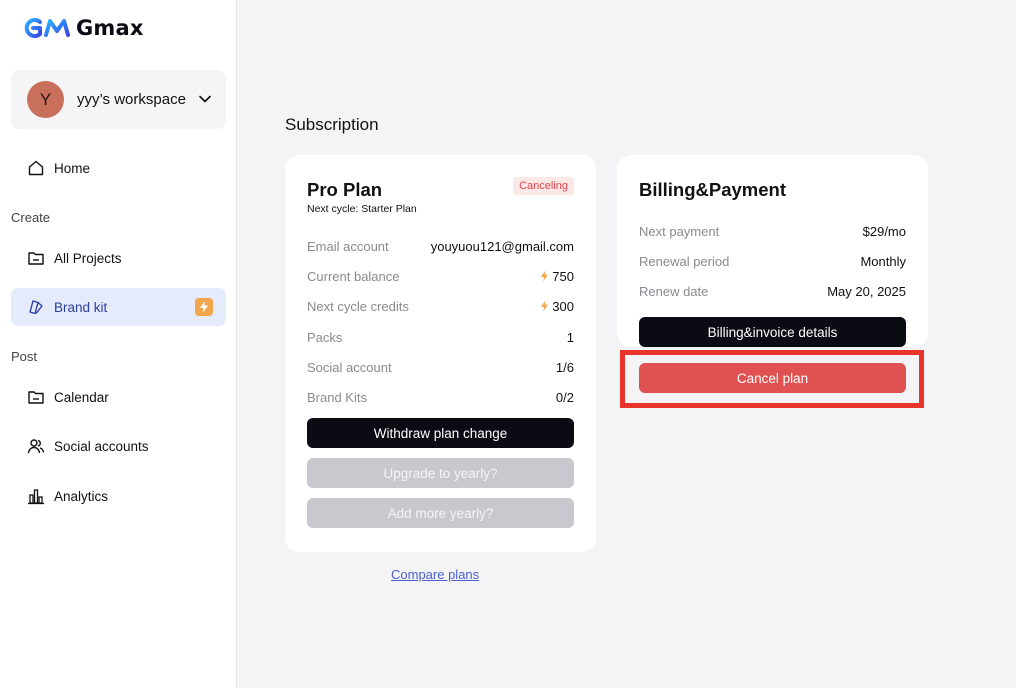 This screenshot has width=1016, height=688. Describe the element at coordinates (36, 446) in the screenshot. I see `users-icon` at that location.